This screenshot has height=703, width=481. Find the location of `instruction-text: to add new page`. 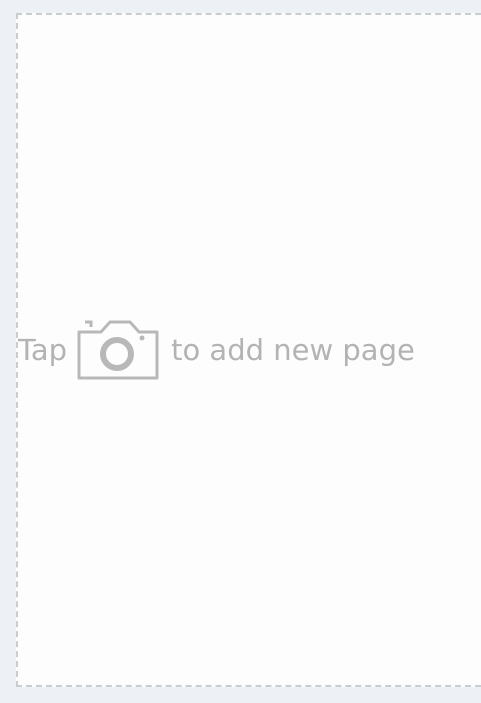

instruction-text: to add new page is located at coordinates (293, 350).